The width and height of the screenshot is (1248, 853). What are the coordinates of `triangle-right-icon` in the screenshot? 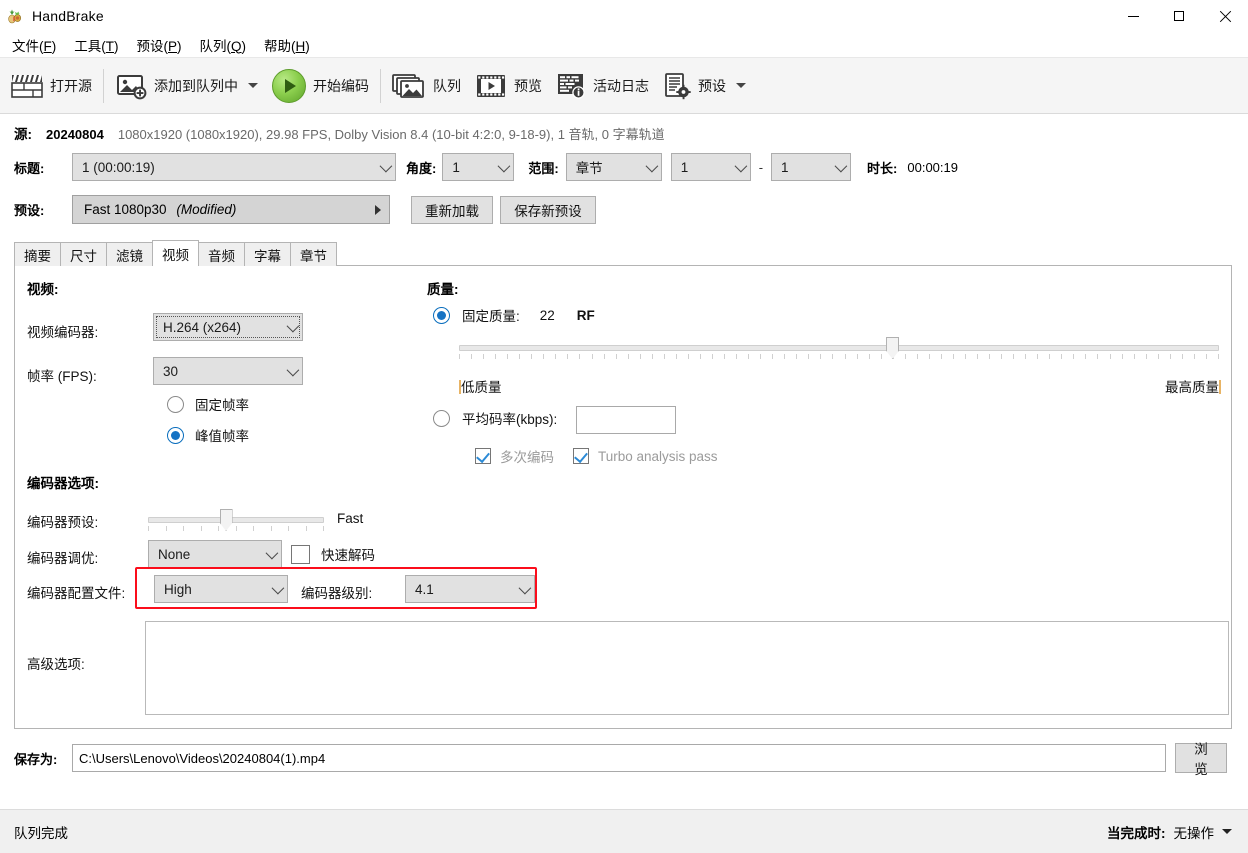 It's located at (378, 209).